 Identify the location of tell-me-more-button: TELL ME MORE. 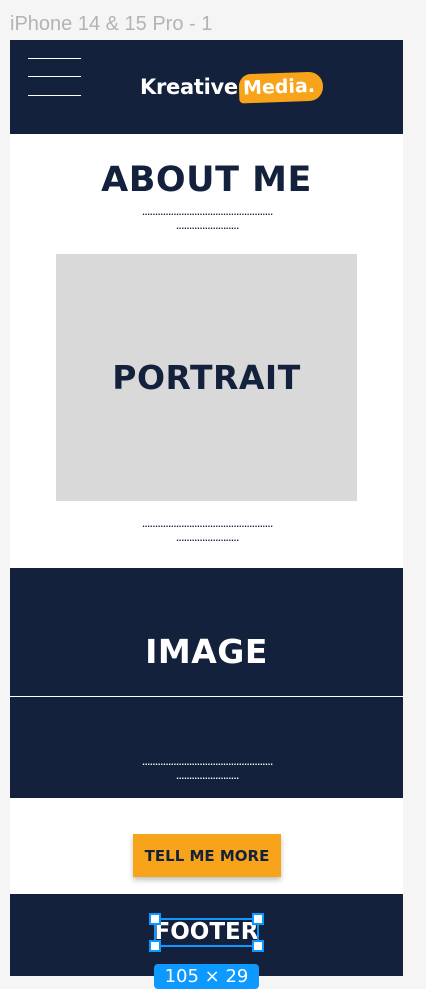
(207, 855).